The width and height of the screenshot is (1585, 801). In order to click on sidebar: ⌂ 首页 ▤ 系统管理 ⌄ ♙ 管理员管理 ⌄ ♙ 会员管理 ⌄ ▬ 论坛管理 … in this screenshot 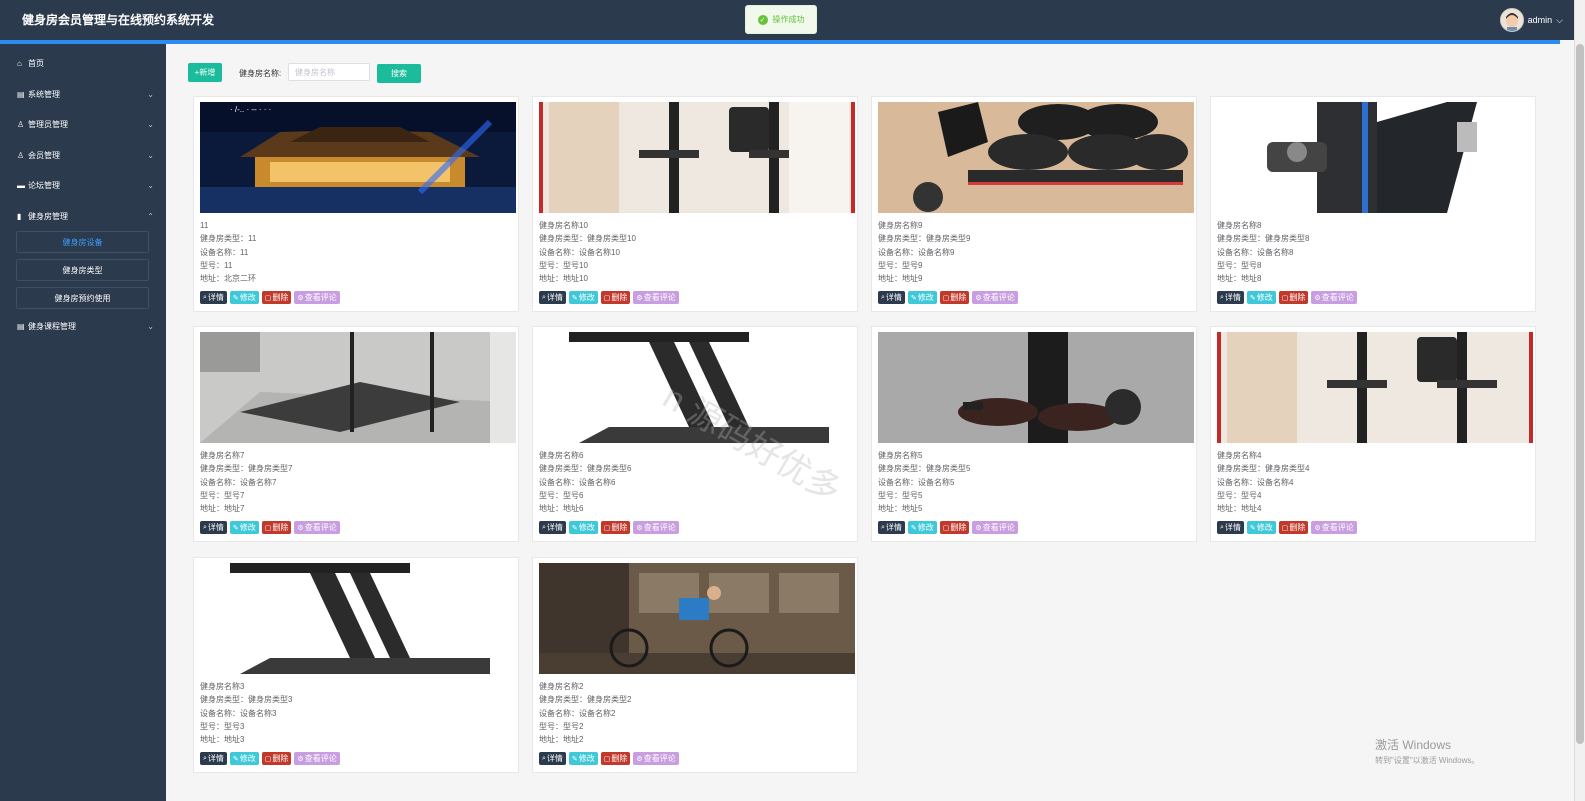, I will do `click(83, 422)`.